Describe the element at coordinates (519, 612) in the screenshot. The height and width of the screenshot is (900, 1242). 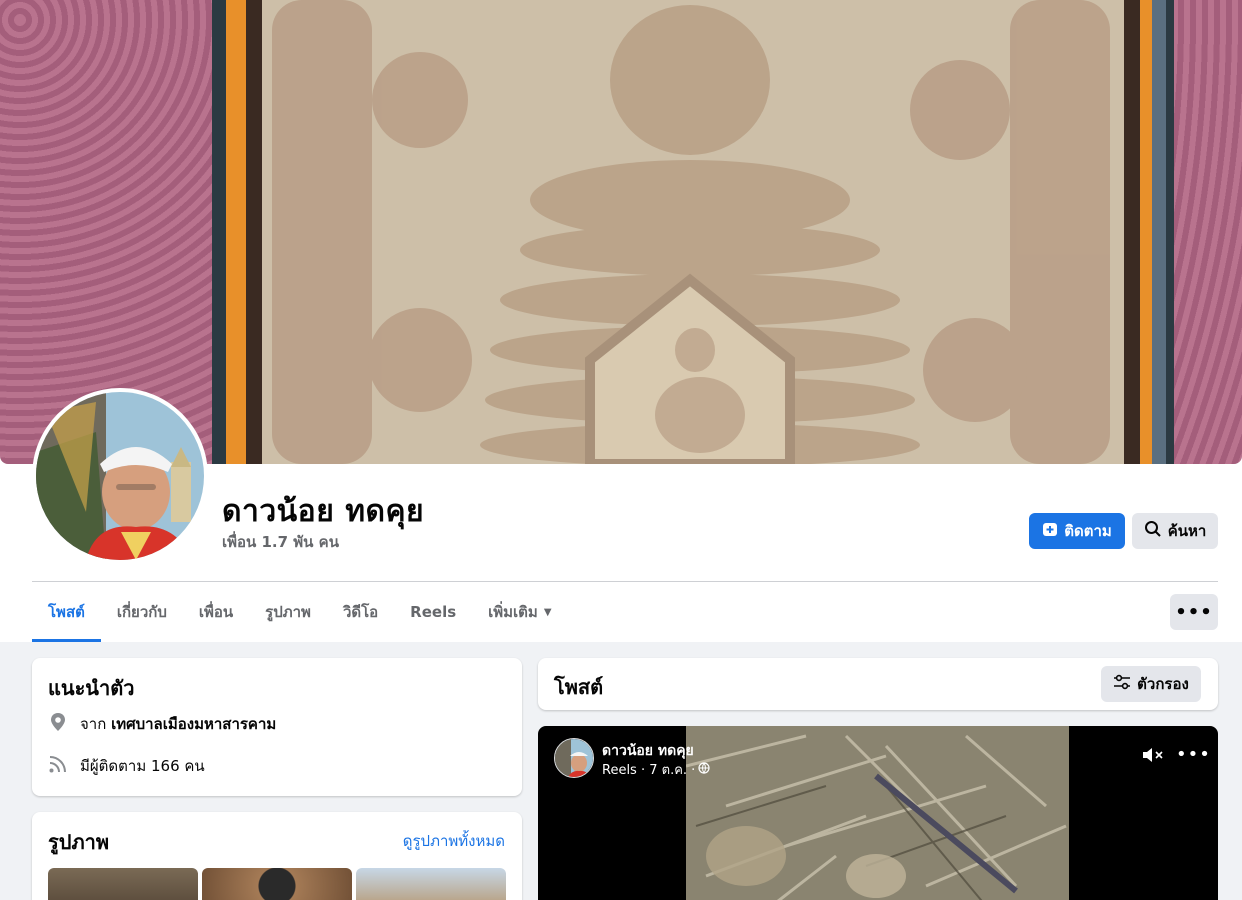
I see `tab-more: เพิ่มเติม ▼` at that location.